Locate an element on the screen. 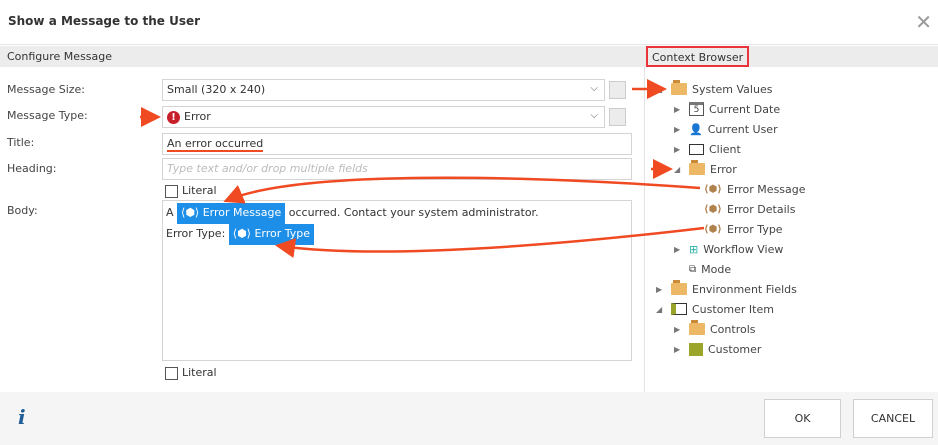 The width and height of the screenshot is (938, 445). tree-item: ◢ System Values is located at coordinates (714, 89).